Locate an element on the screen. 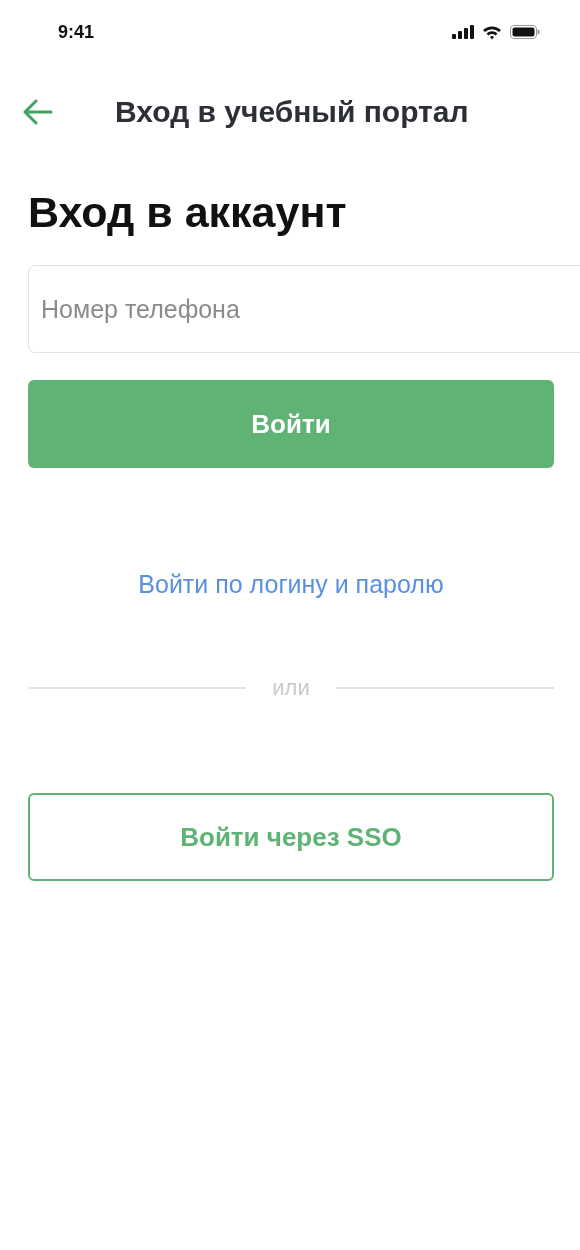  signal-icon is located at coordinates (463, 32).